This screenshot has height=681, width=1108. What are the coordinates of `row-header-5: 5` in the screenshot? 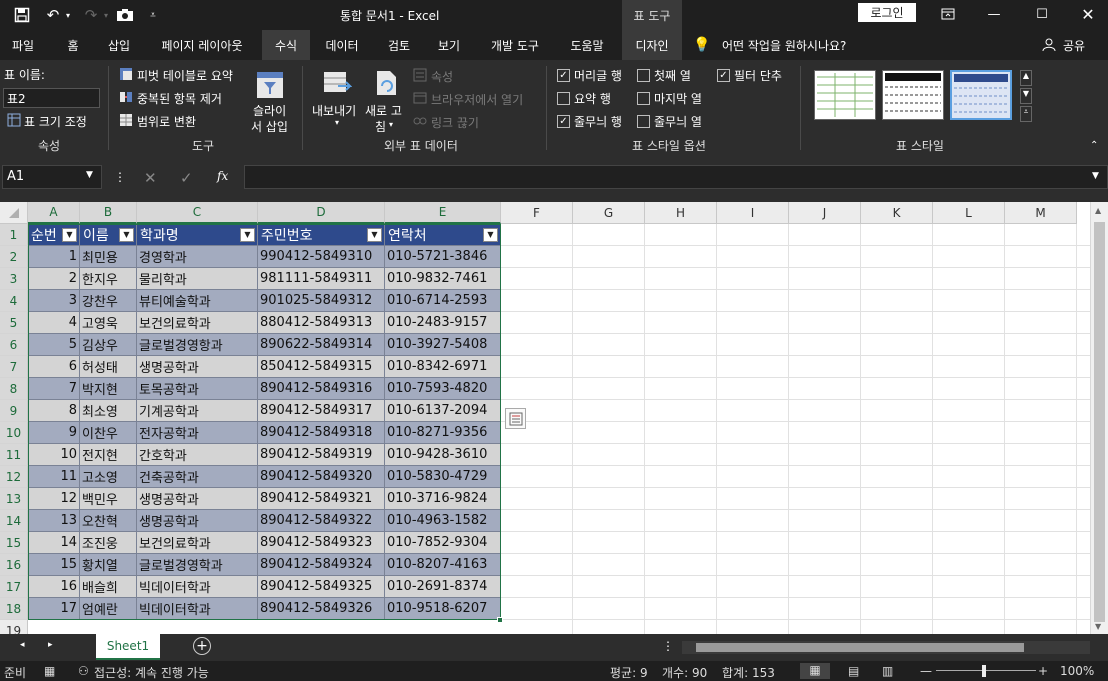 It's located at (14, 323).